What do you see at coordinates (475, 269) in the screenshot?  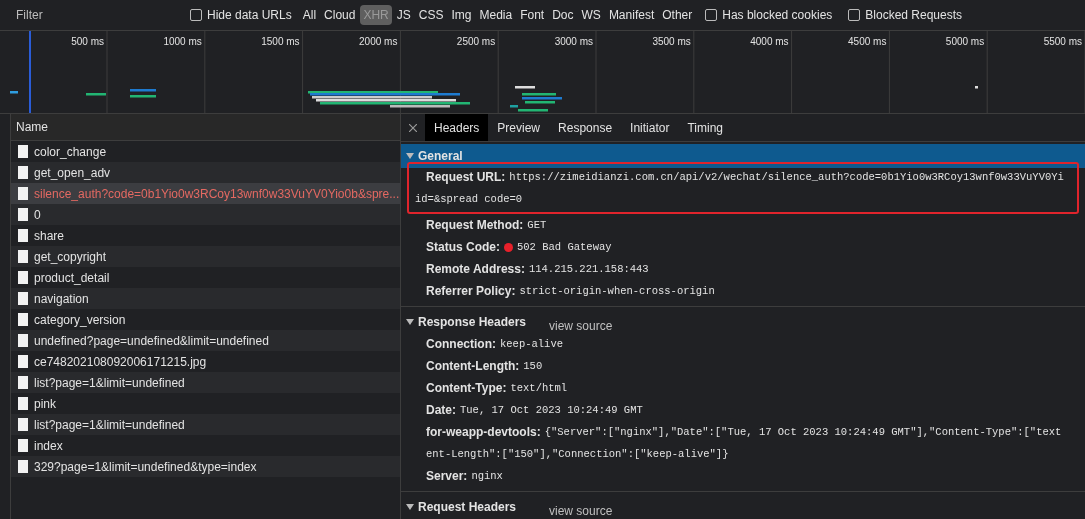 I see `header-name: Remote Address:` at bounding box center [475, 269].